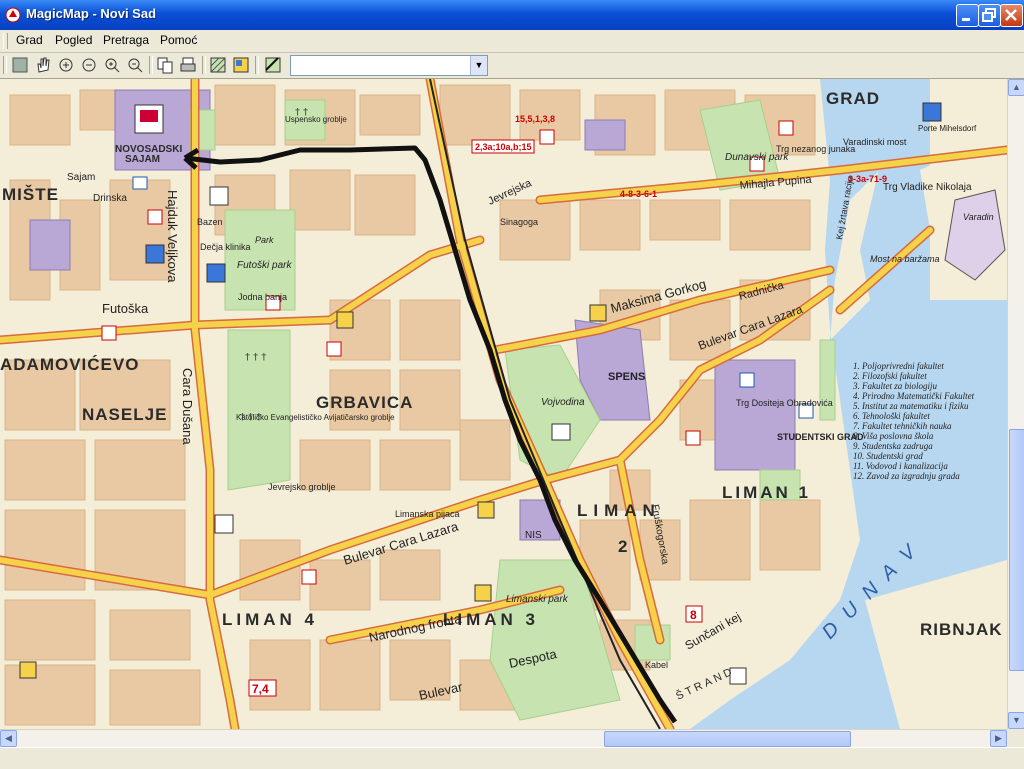  Describe the element at coordinates (533, 535) in the screenshot. I see `place-nis: NIS` at that location.